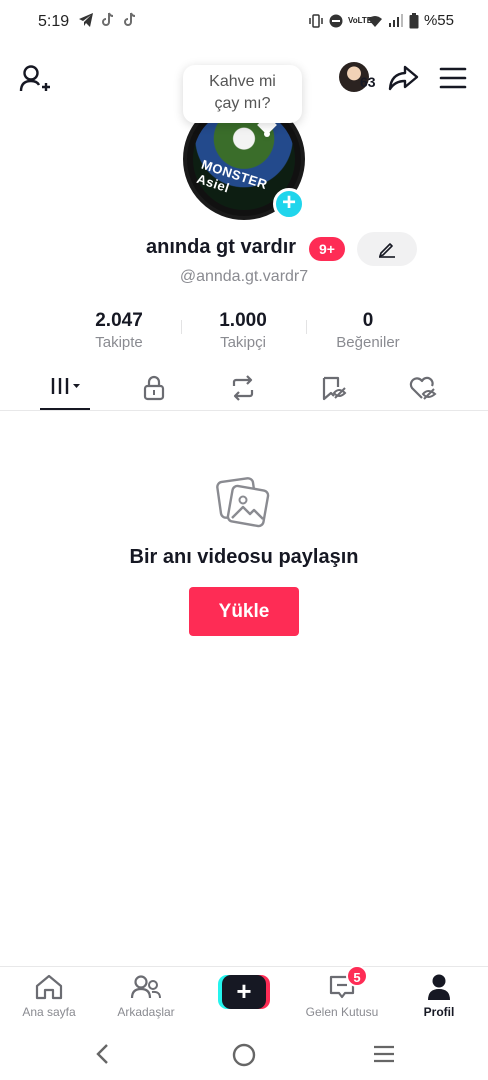 The width and height of the screenshot is (488, 1080). Describe the element at coordinates (368, 342) in the screenshot. I see `likes-label: Beğeniler` at that location.